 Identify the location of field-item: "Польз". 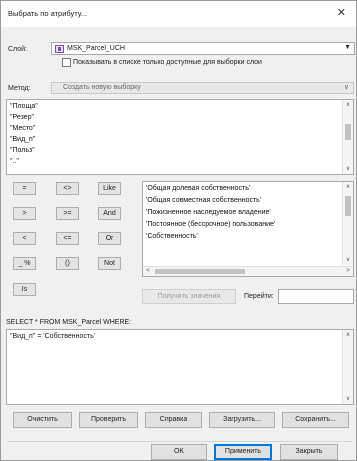
(22, 150).